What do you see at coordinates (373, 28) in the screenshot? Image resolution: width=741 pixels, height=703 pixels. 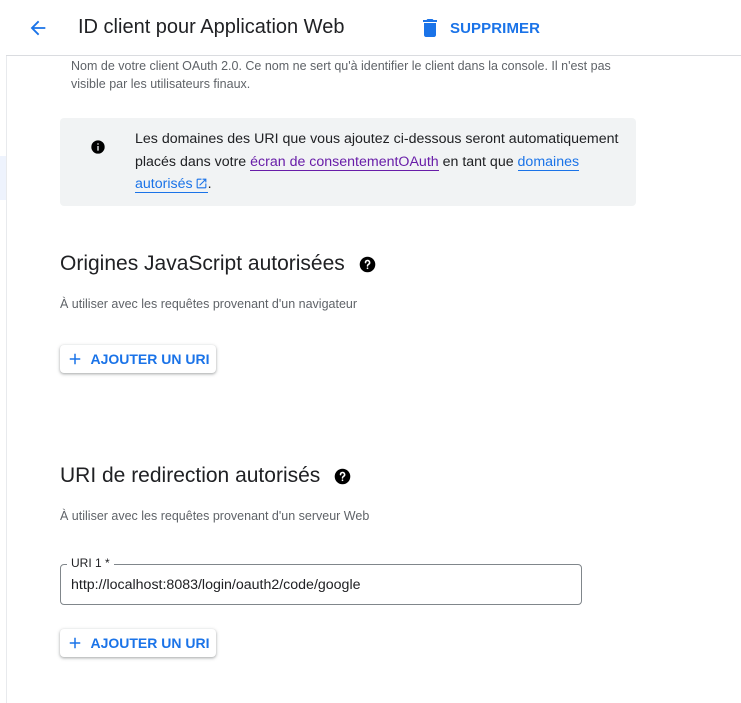 I see `page-header: ID client pour Application Web SUPPRIMER` at bounding box center [373, 28].